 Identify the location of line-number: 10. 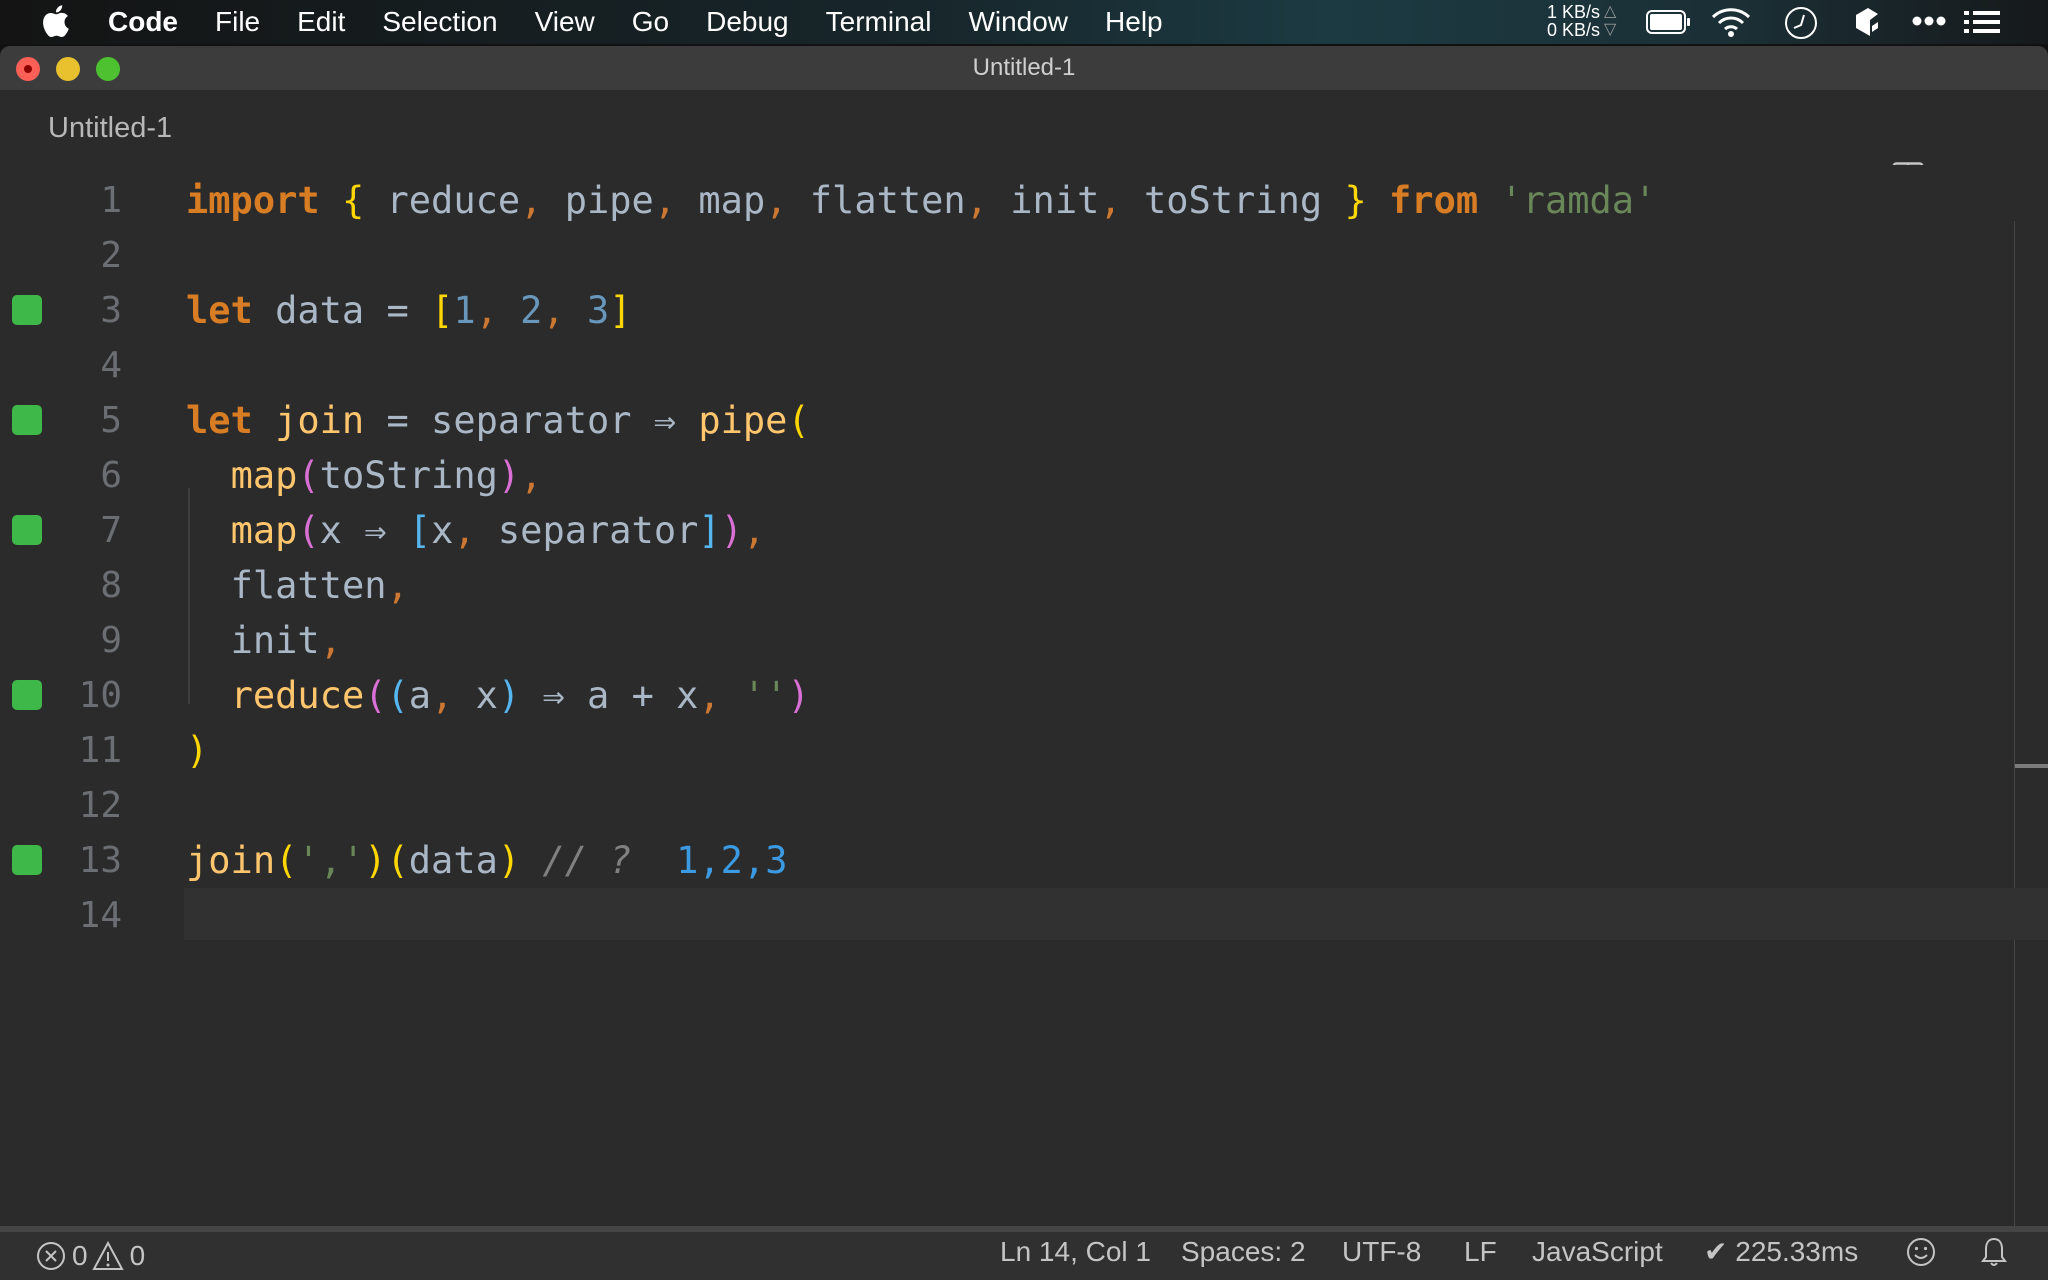
(100, 695).